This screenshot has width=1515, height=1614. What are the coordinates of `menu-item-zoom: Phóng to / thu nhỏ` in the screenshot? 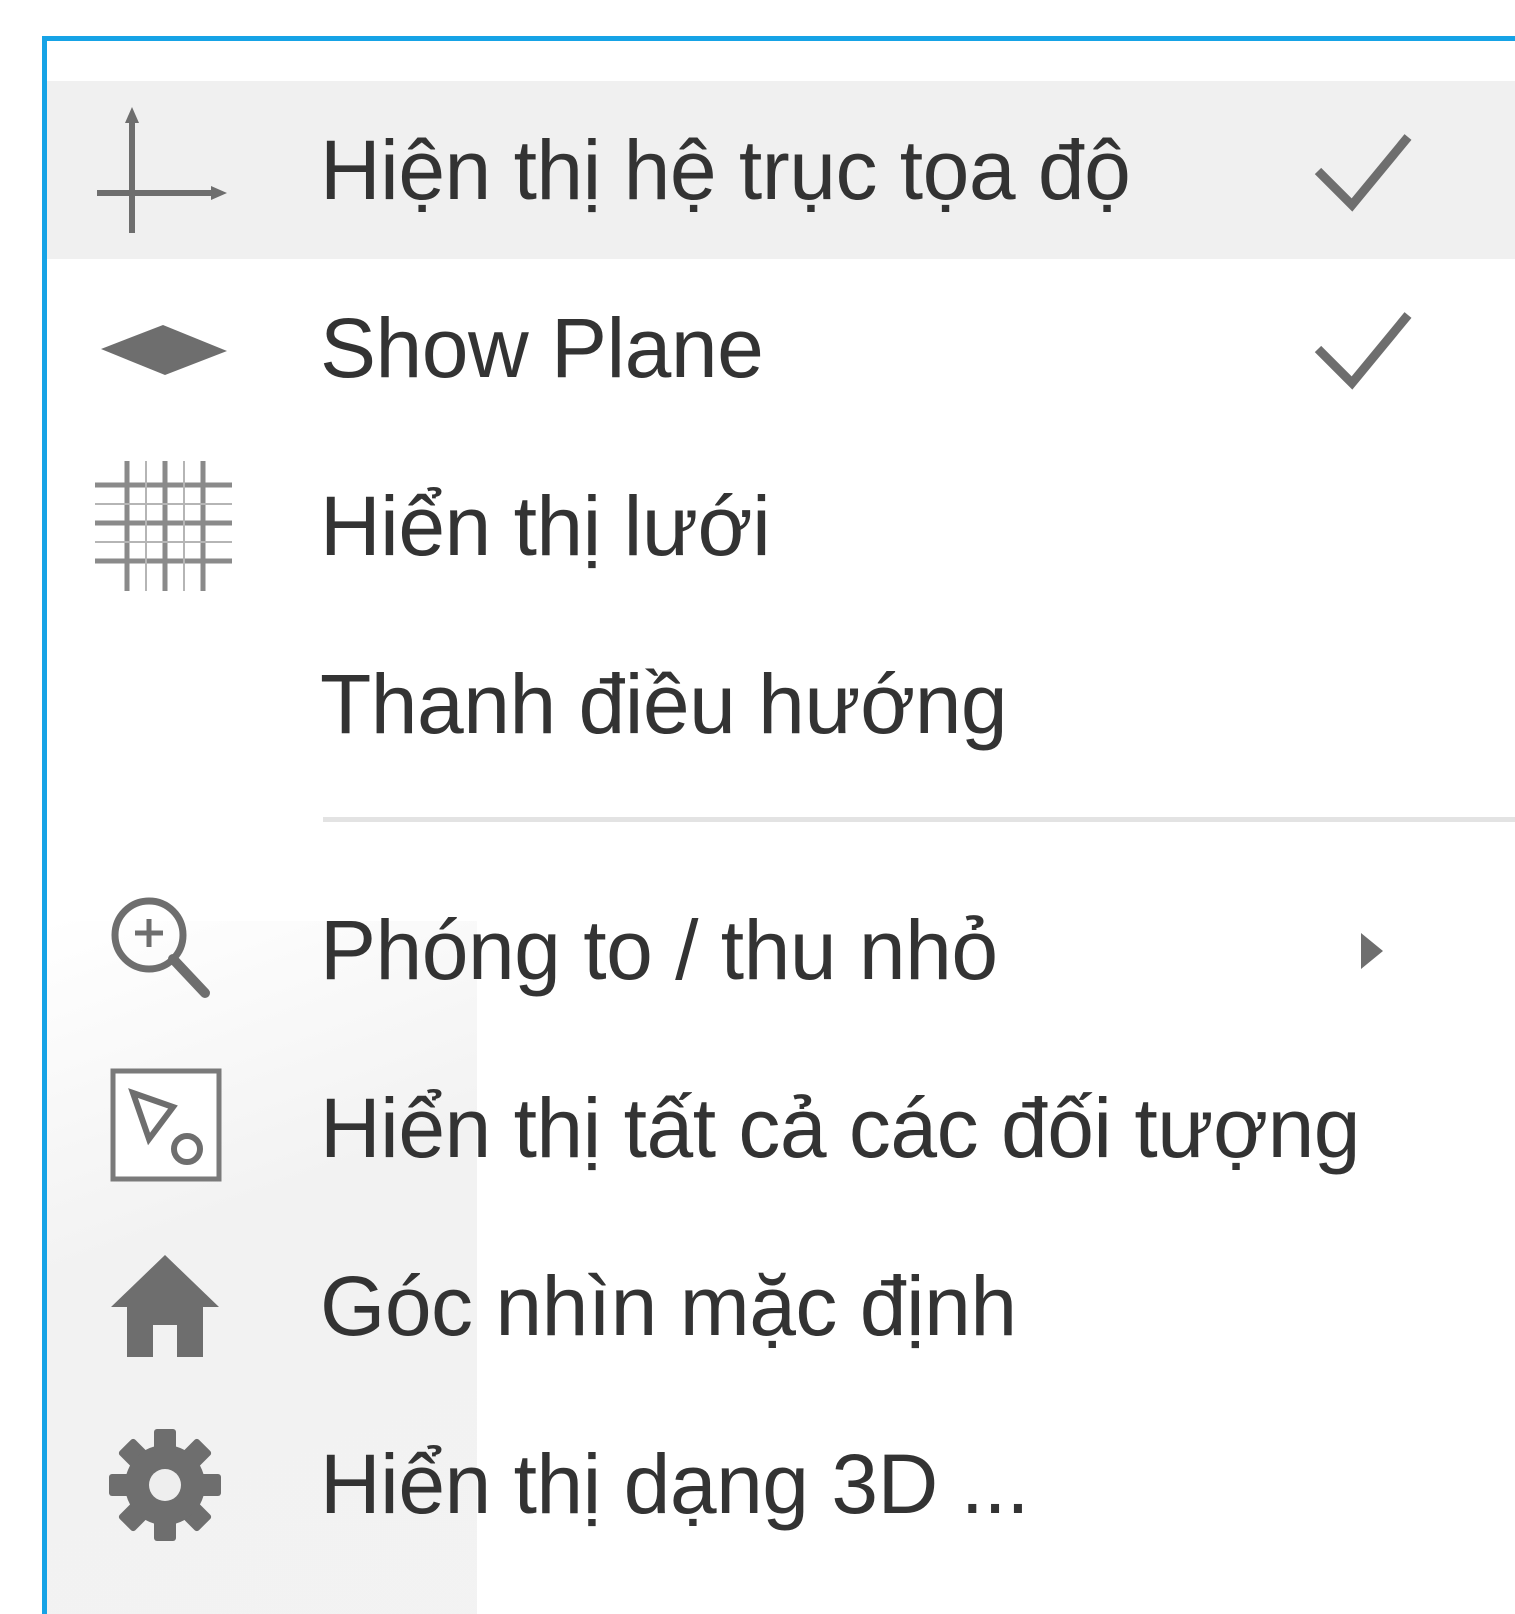 It's located at (781, 950).